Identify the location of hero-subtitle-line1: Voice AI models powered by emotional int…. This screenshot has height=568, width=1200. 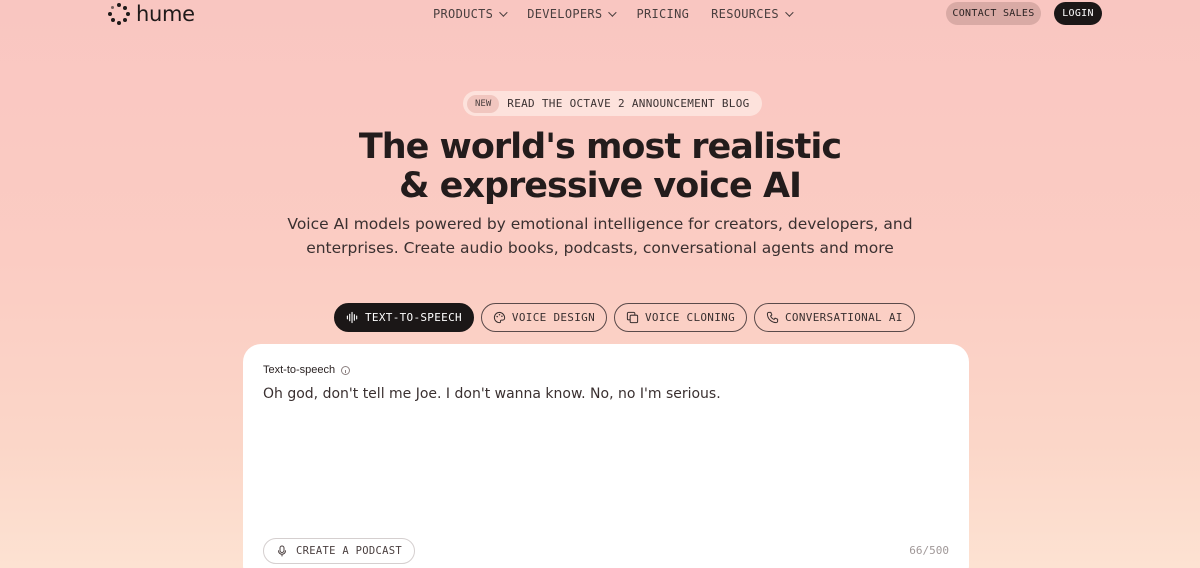
(600, 224).